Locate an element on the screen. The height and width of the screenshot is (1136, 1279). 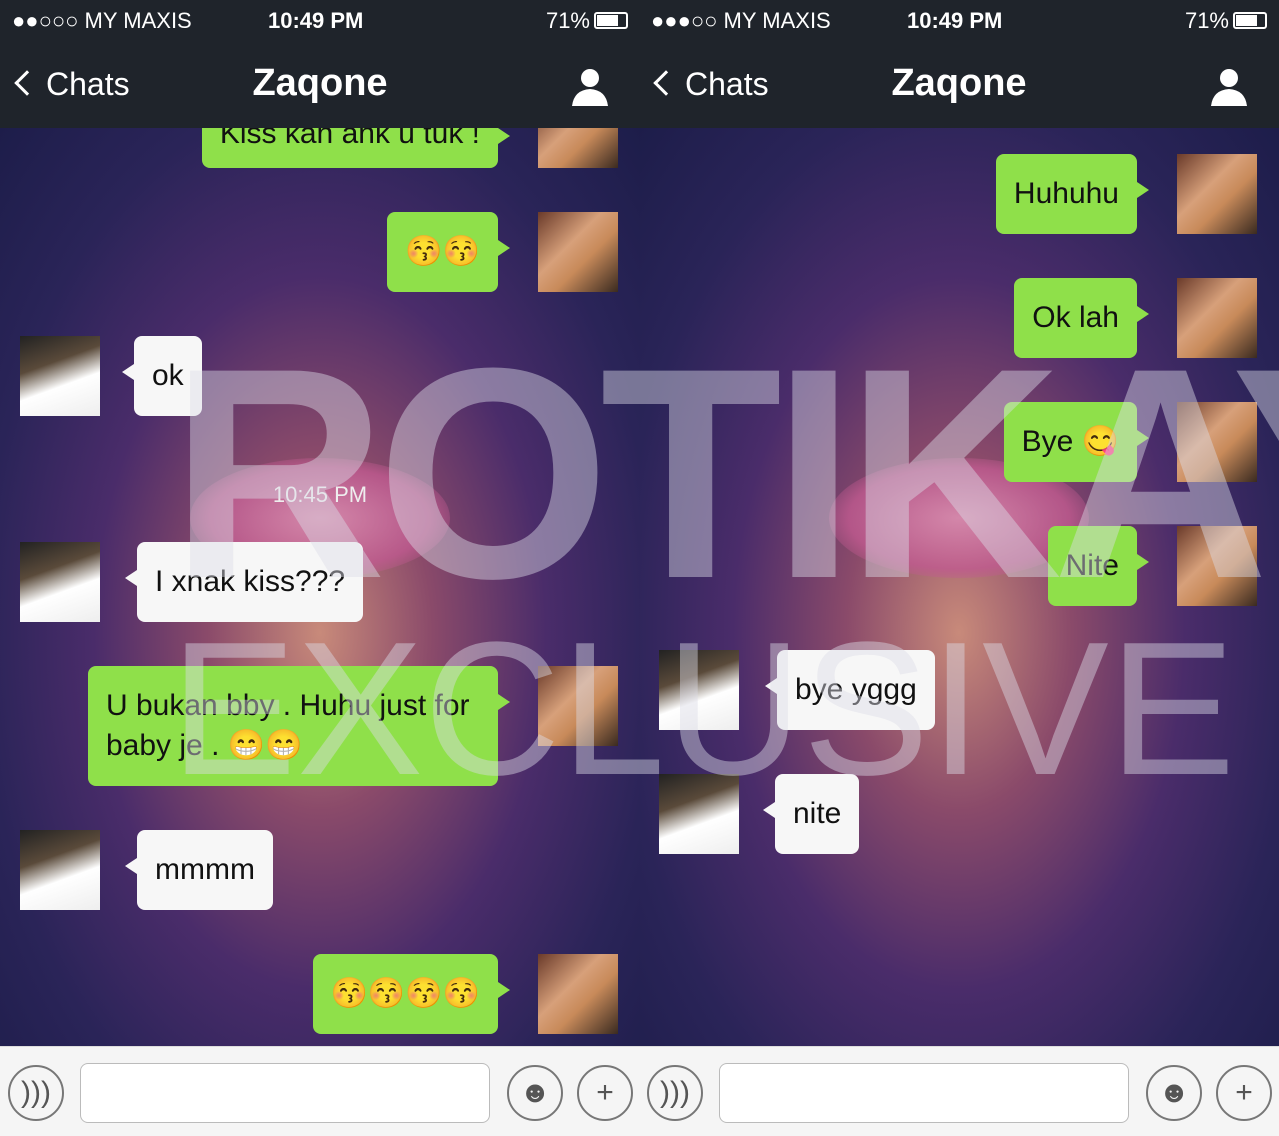
message-received: I xnak kiss??? is located at coordinates (244, 582).